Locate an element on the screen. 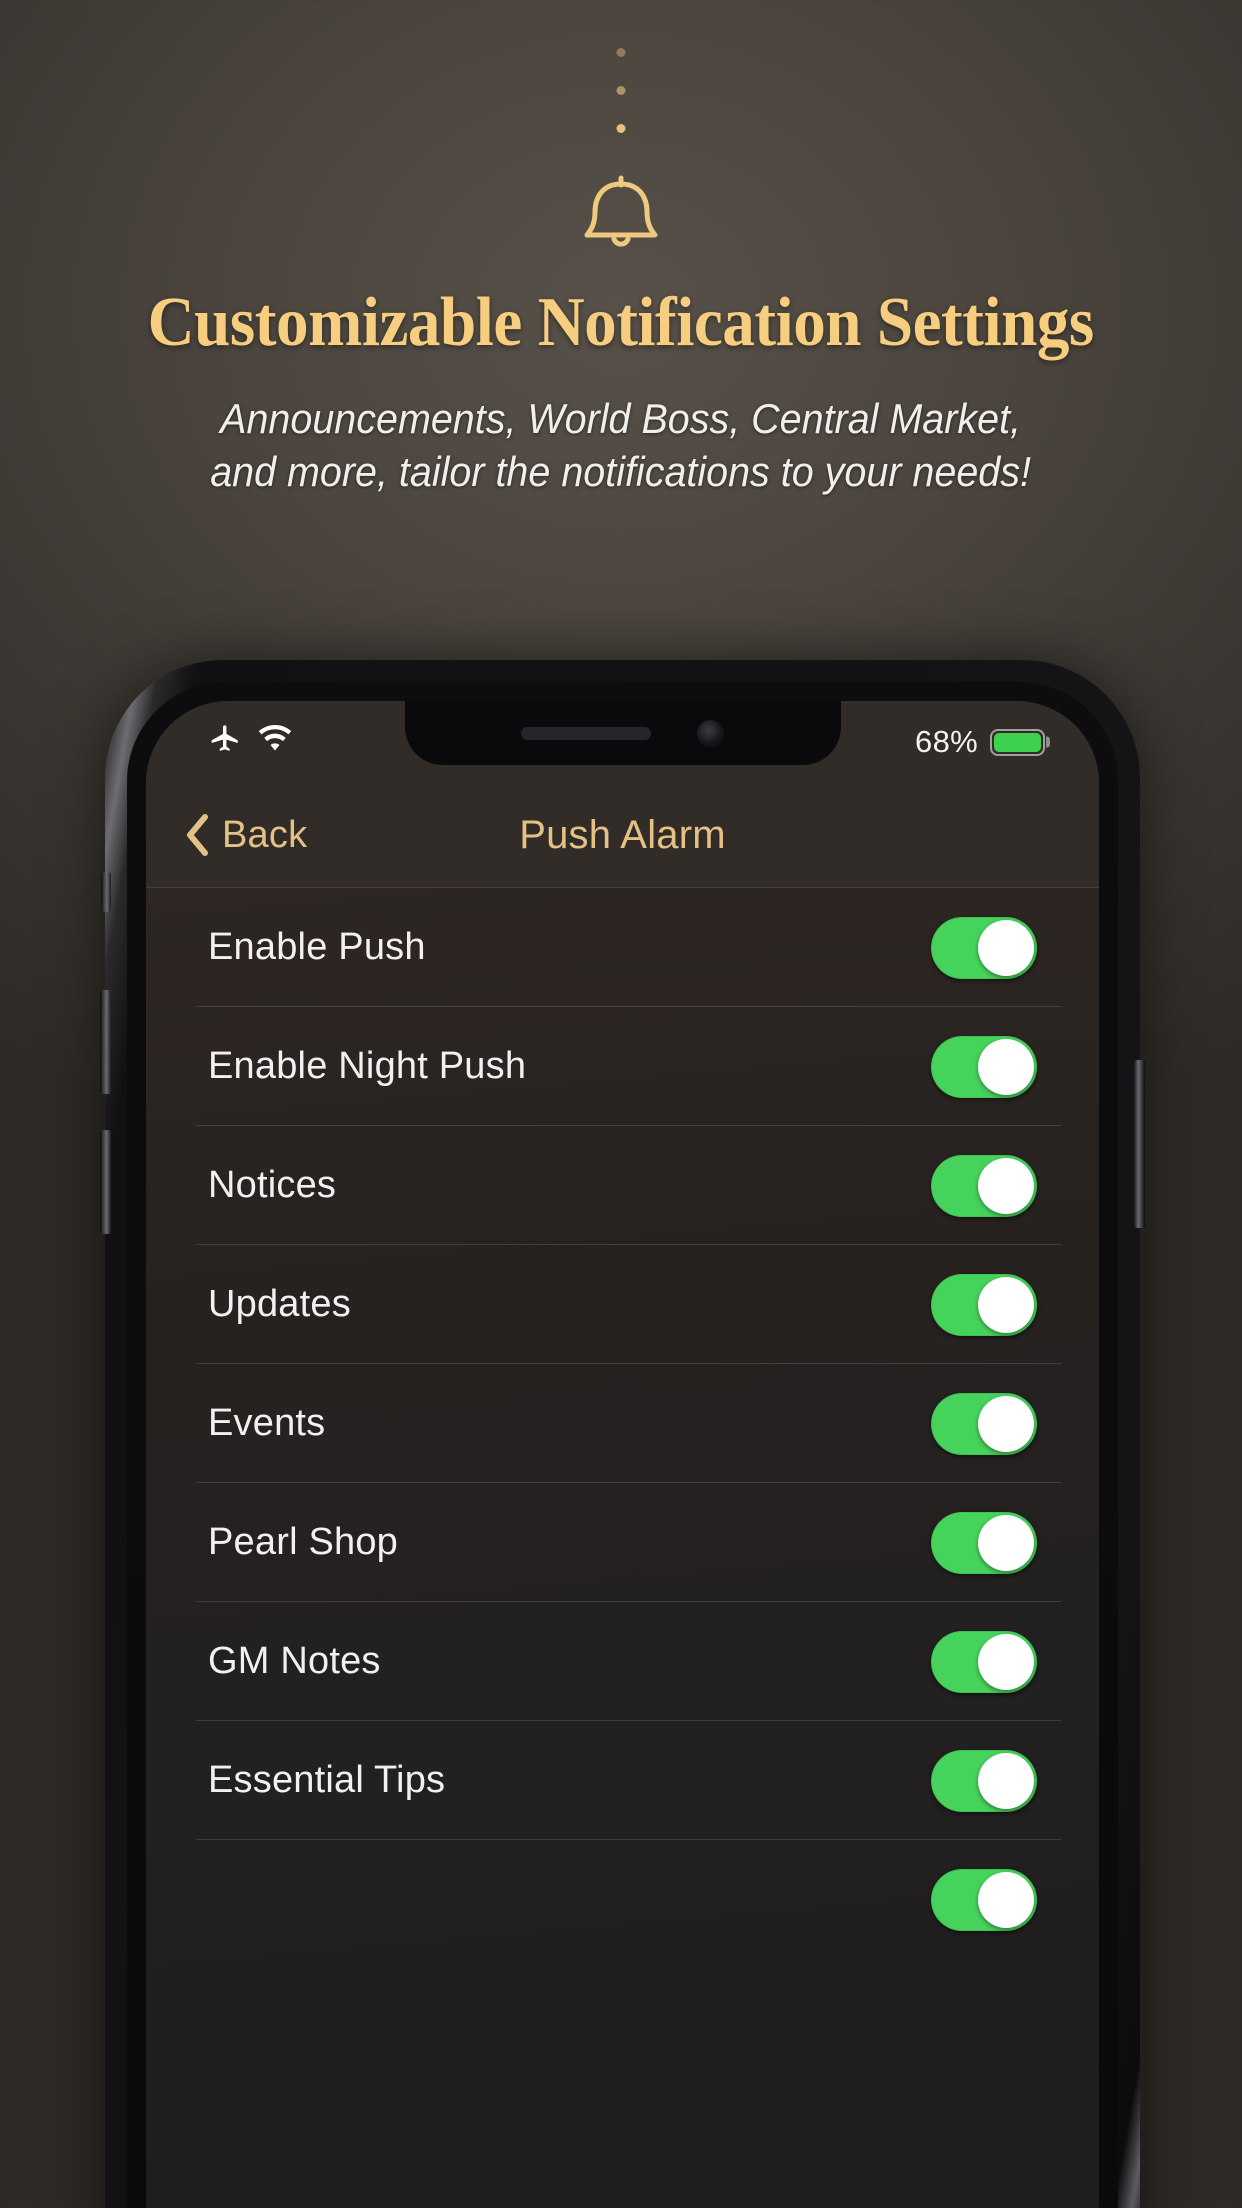 Image resolution: width=1242 pixels, height=2208 pixels. phone-mute-switch is located at coordinates (106, 892).